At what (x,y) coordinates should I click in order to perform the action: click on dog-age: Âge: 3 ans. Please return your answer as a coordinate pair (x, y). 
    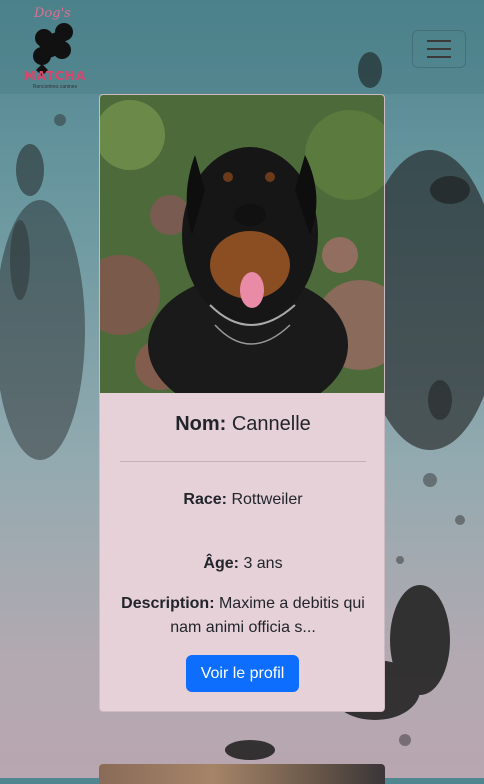
    Looking at the image, I should click on (243, 564).